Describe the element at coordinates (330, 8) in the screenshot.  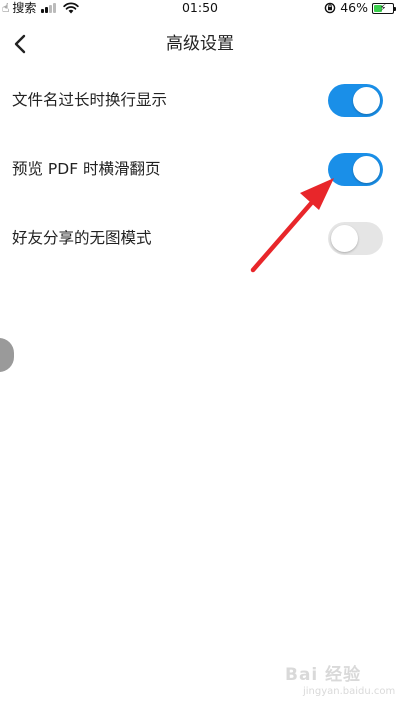
I see `rotation-lock-icon` at that location.